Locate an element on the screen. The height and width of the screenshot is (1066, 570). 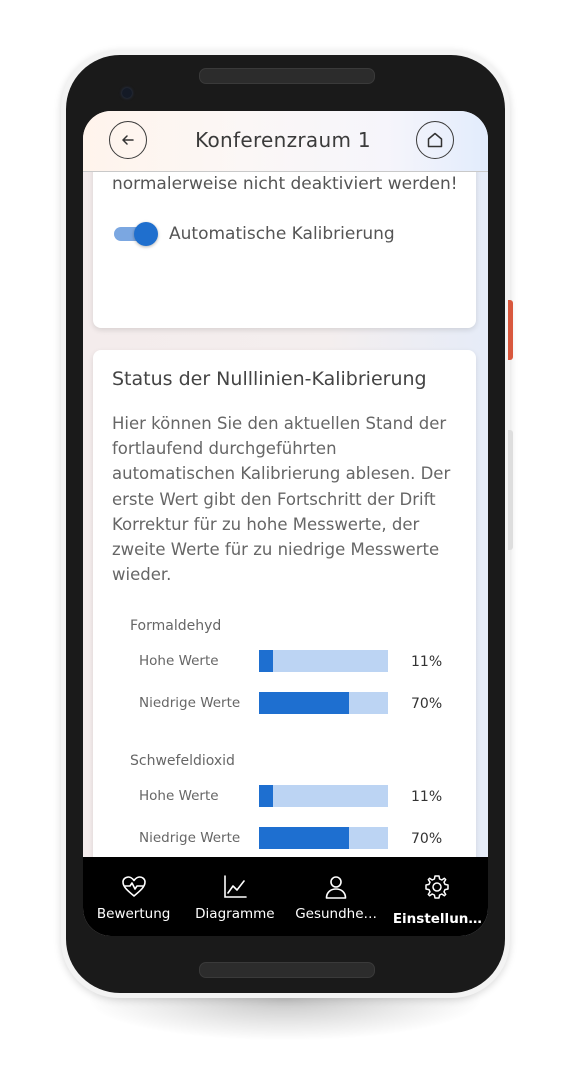
nav-label: Diagramme is located at coordinates (235, 914).